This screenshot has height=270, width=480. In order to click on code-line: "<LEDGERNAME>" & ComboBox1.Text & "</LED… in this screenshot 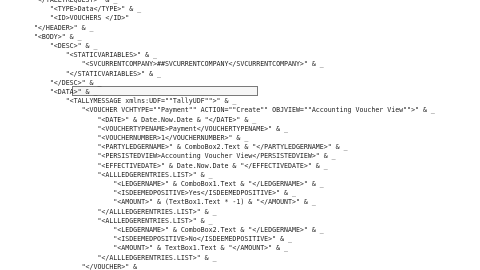, I will do `click(175, 184)`.